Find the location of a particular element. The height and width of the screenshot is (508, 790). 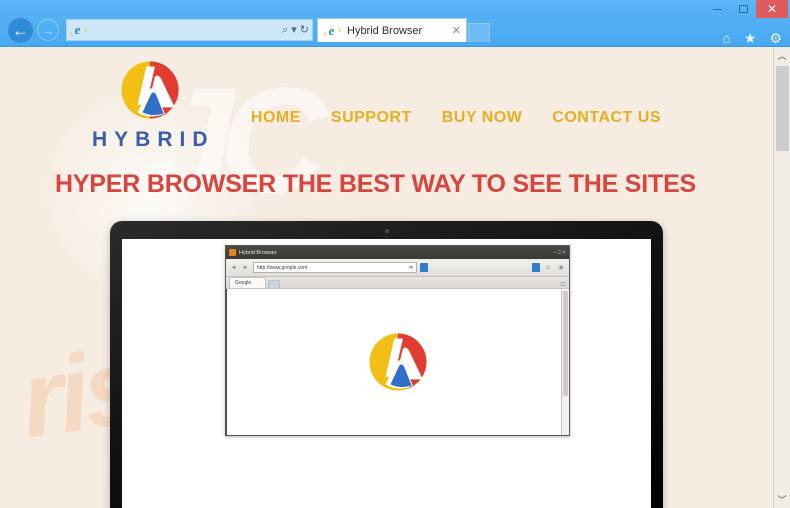

screenshot-blue-button-right is located at coordinates (536, 267).